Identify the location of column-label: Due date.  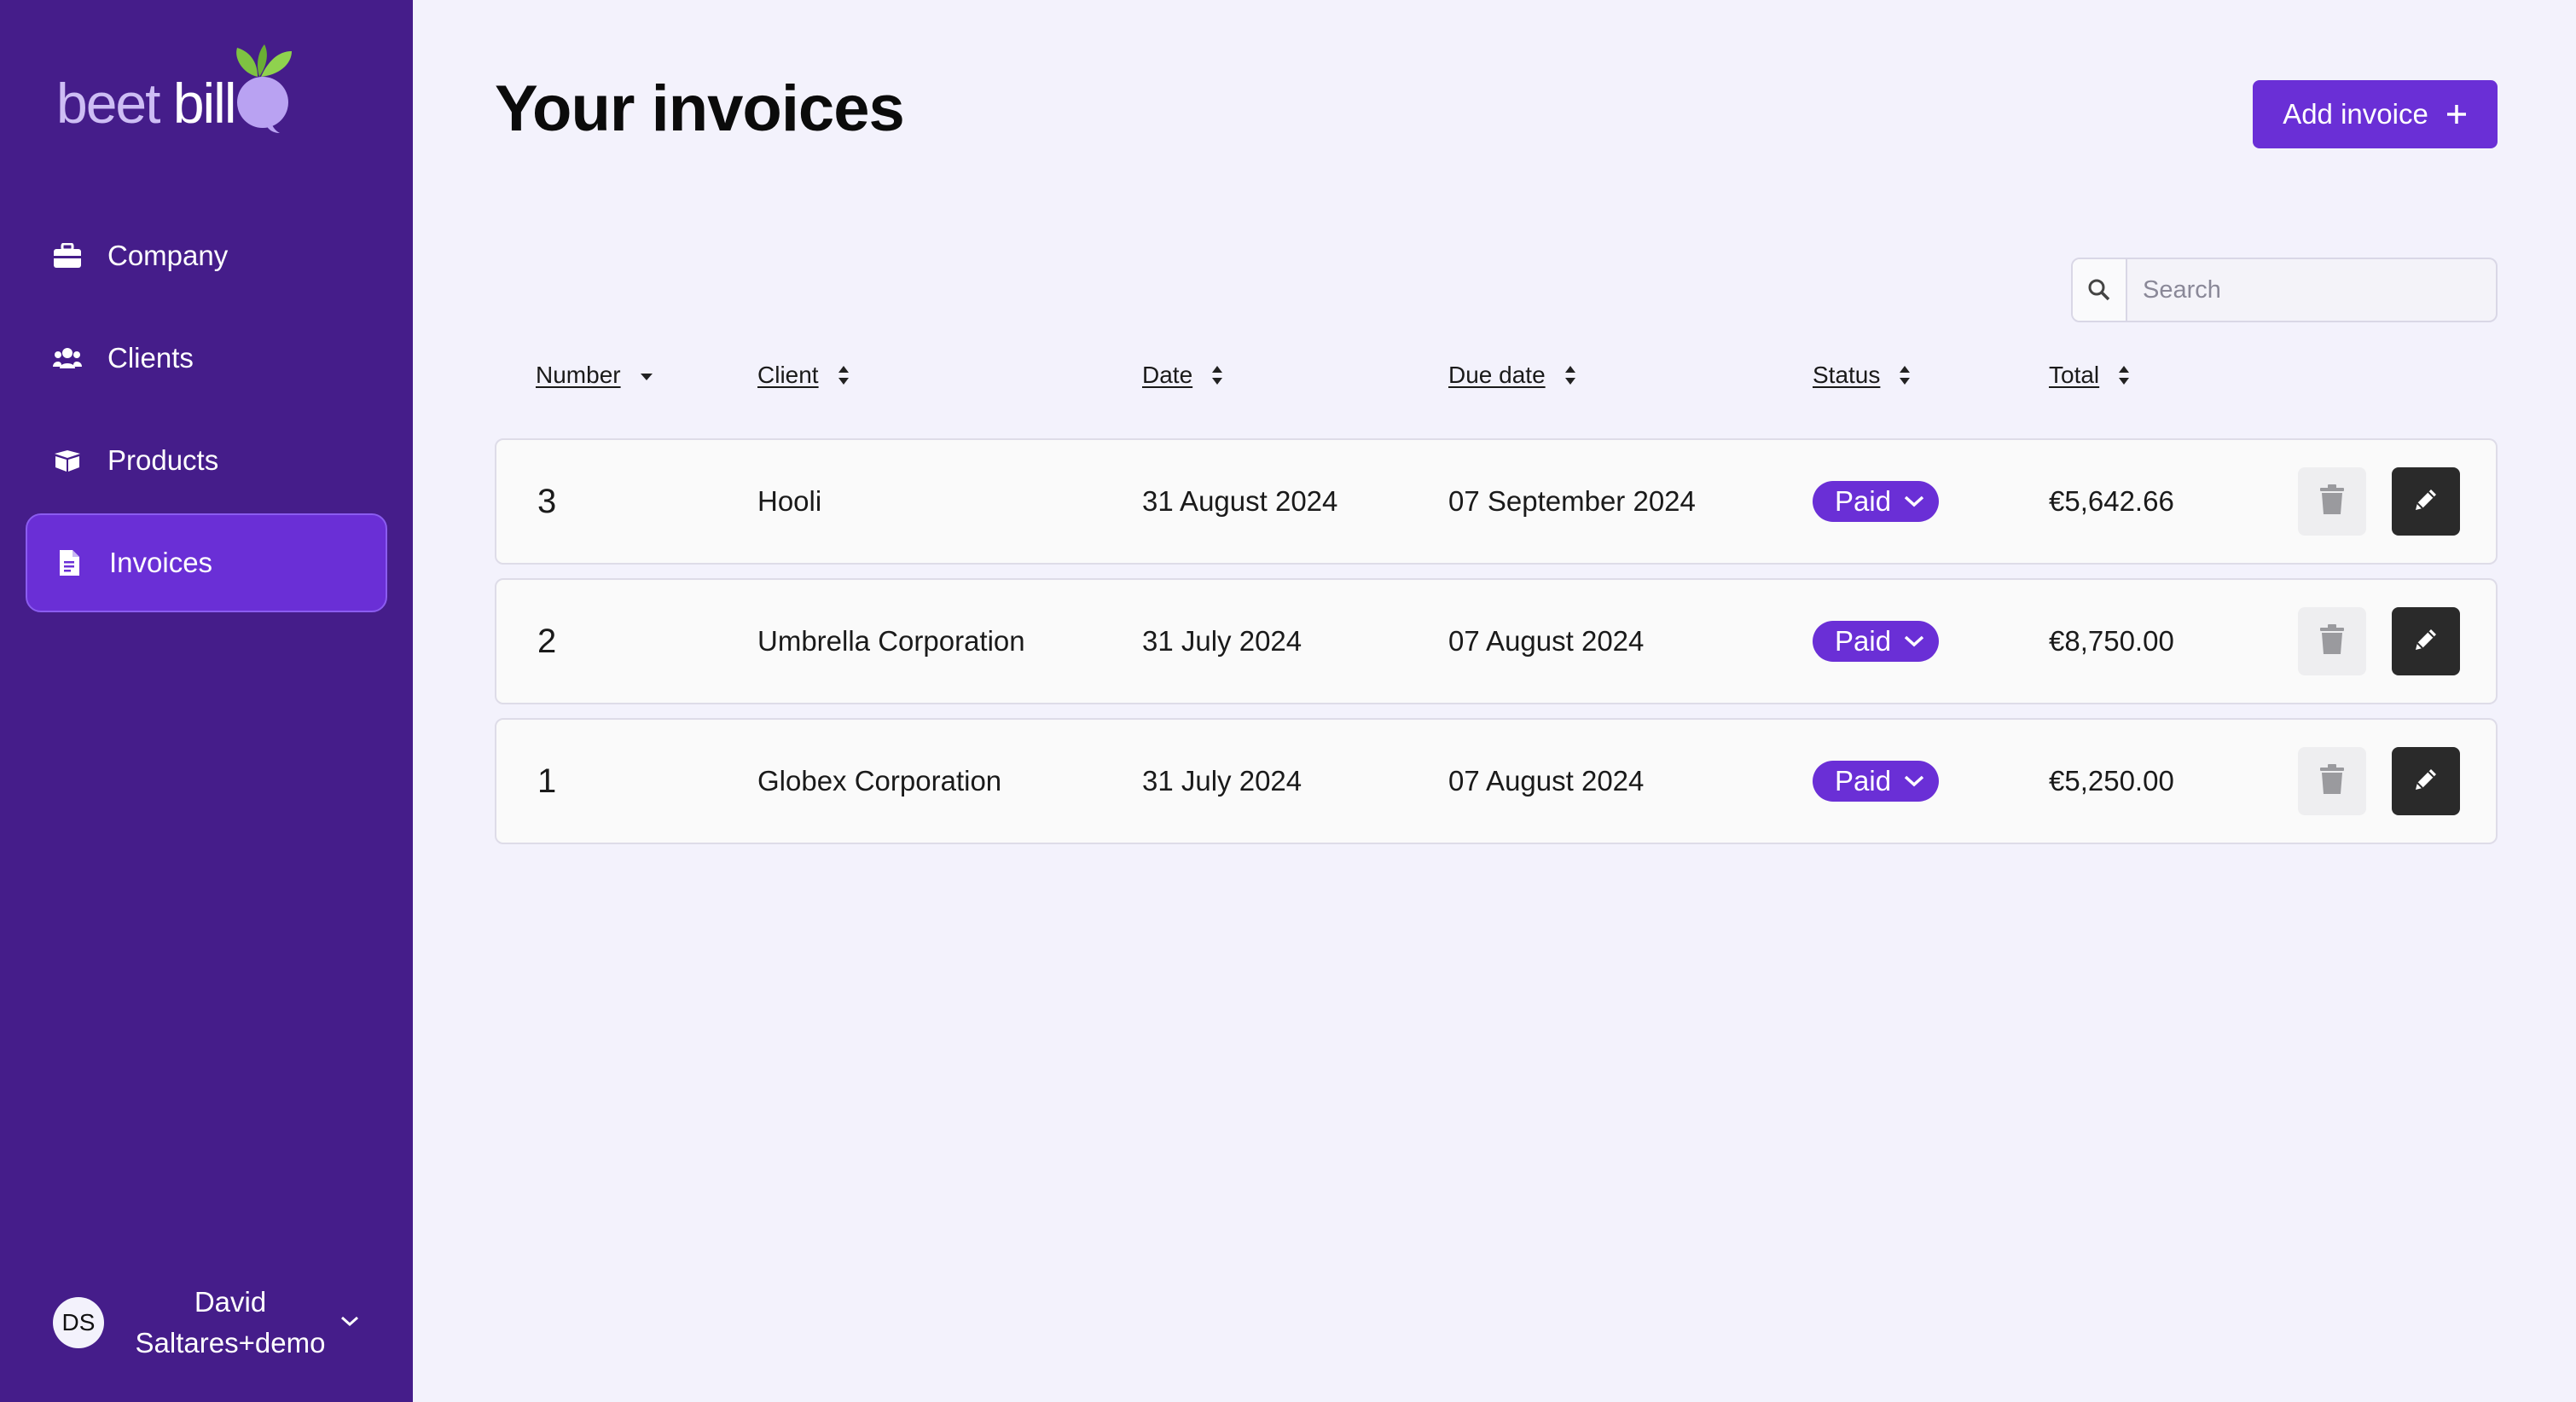
(1497, 375).